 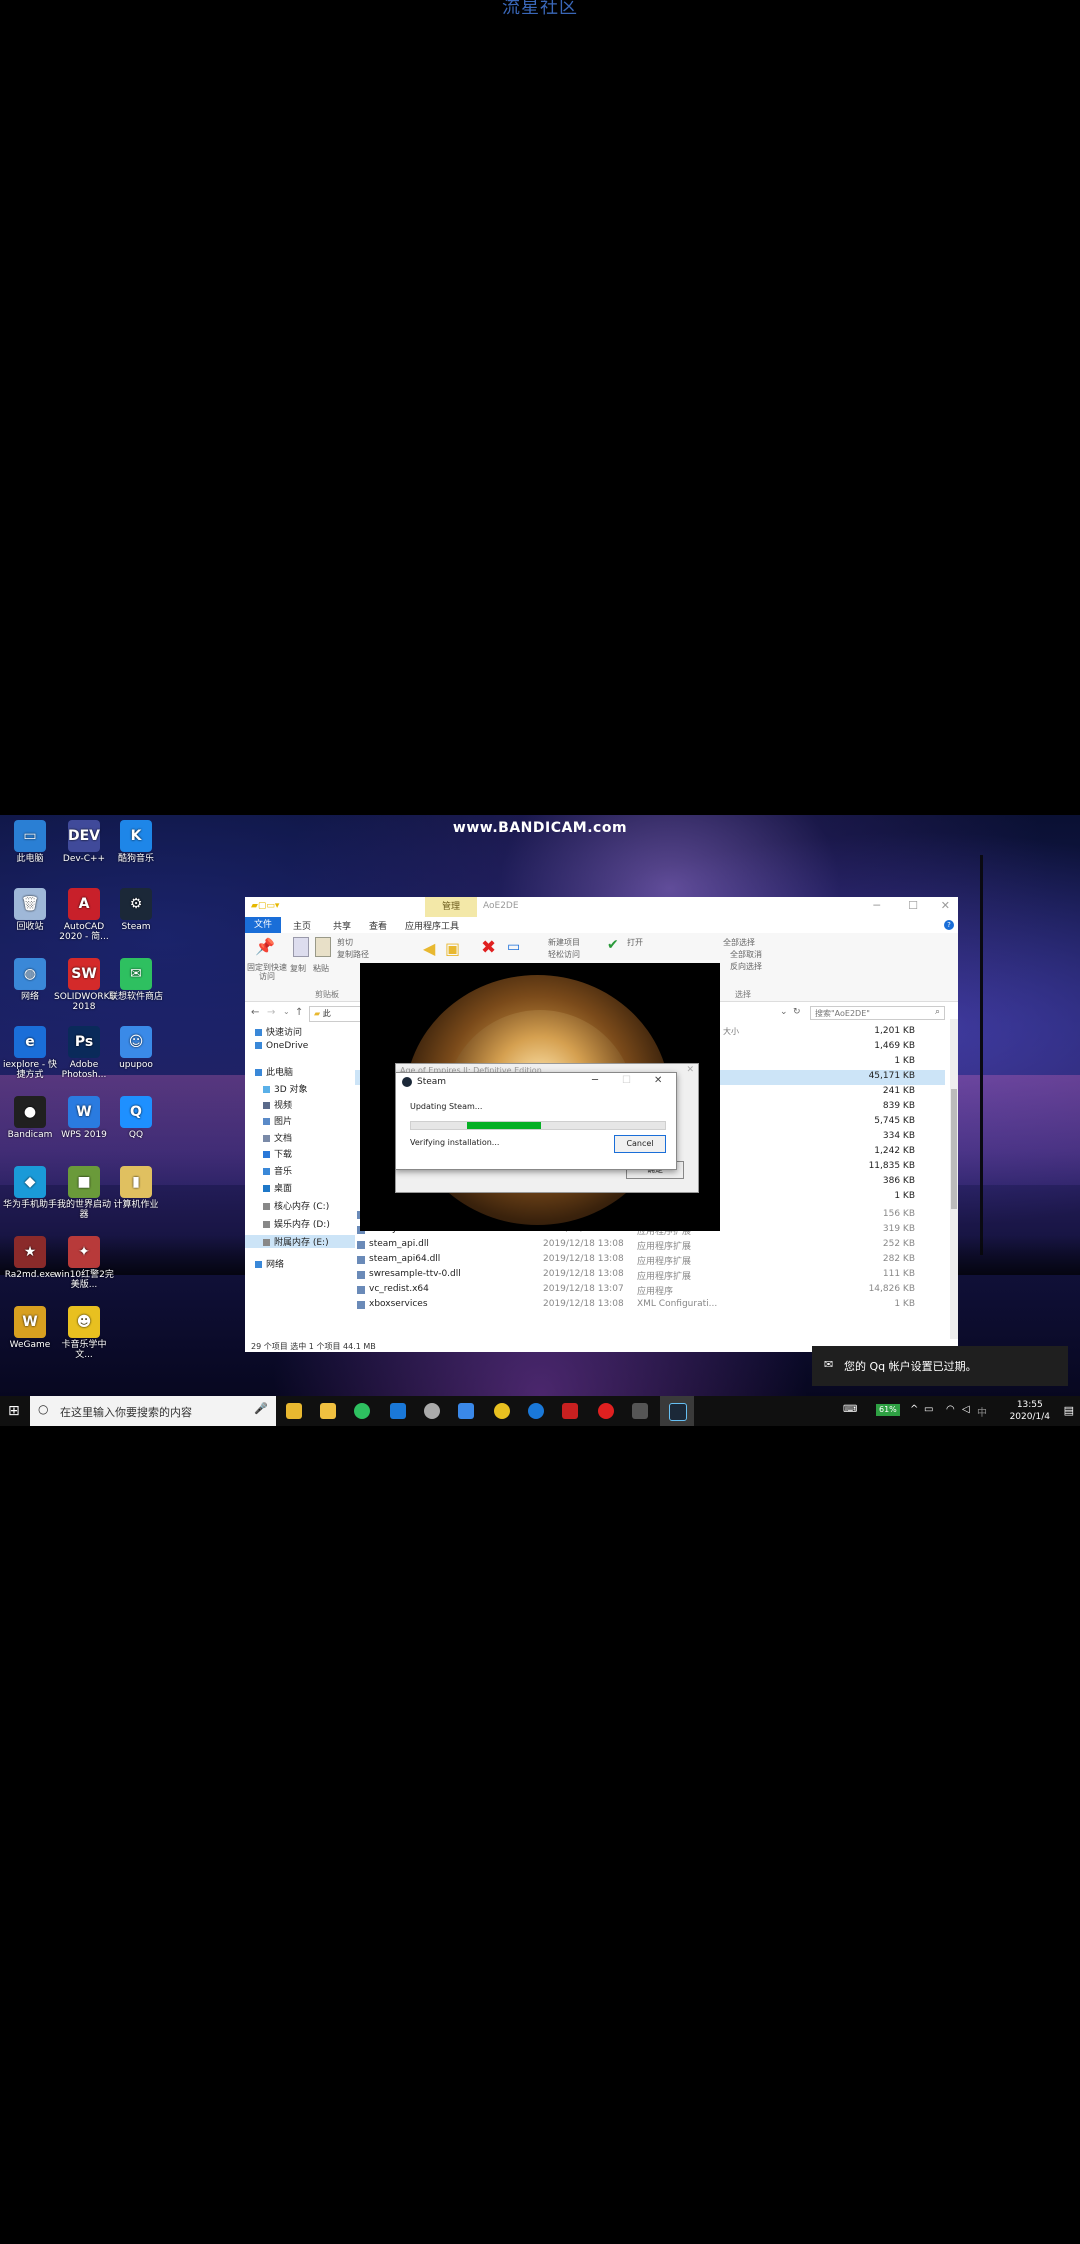 What do you see at coordinates (296, 1223) in the screenshot?
I see `nav-item: 娱乐内存 (D:)` at bounding box center [296, 1223].